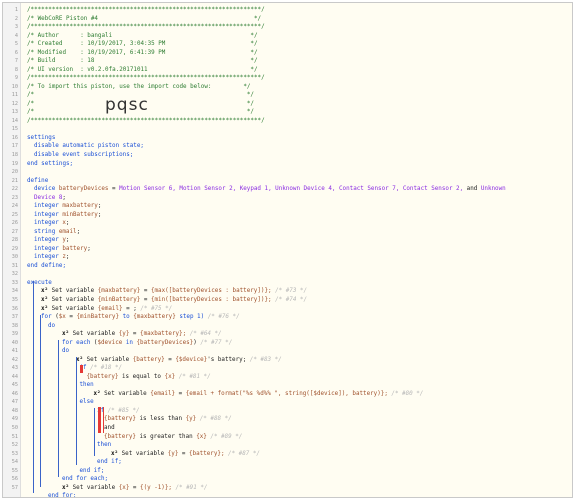 The width and height of the screenshot is (575, 500). What do you see at coordinates (287, 138) in the screenshot?
I see `code-line: 16 settings` at bounding box center [287, 138].